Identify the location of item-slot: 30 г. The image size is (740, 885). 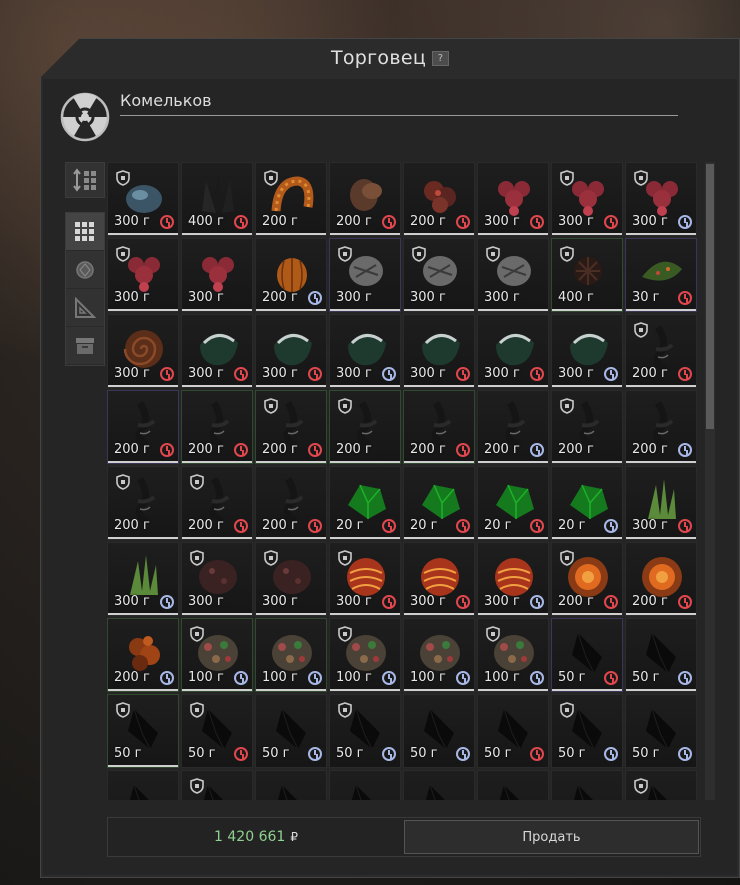
(661, 275).